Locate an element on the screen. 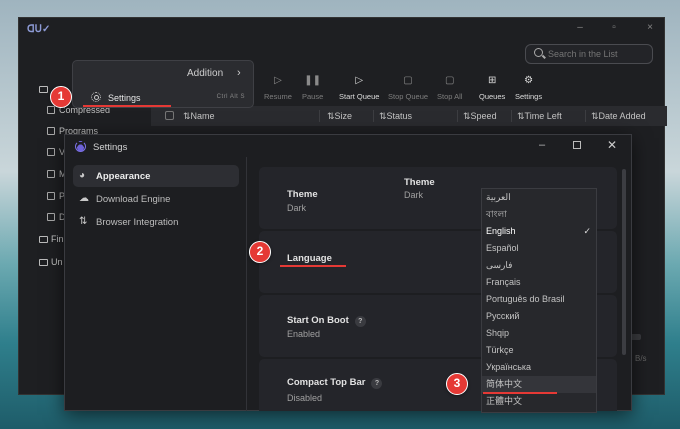  settings-toolbar-button: ⚙ Settings is located at coordinates (529, 88).